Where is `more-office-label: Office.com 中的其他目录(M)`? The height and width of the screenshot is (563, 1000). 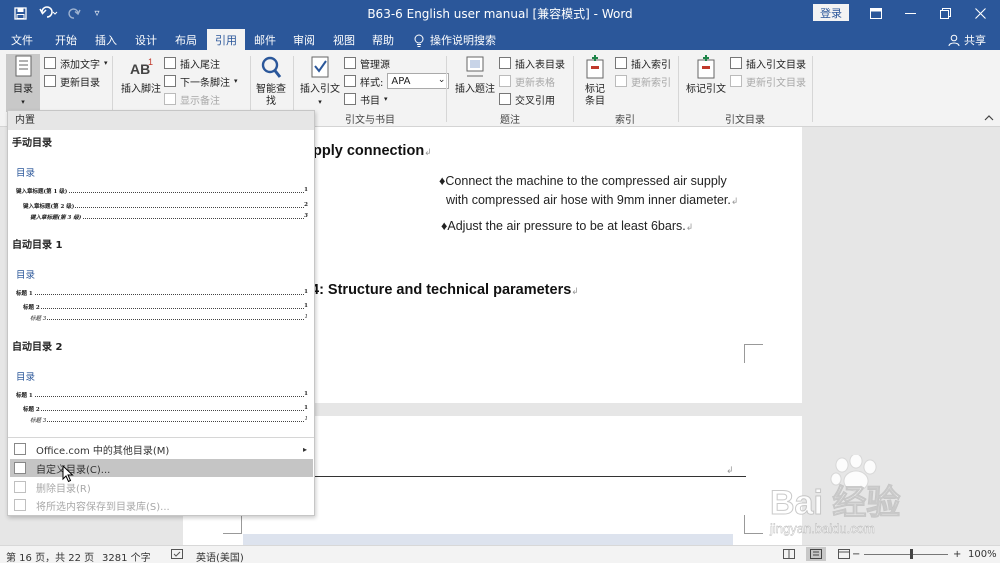 more-office-label: Office.com 中的其他目录(M) is located at coordinates (103, 451).